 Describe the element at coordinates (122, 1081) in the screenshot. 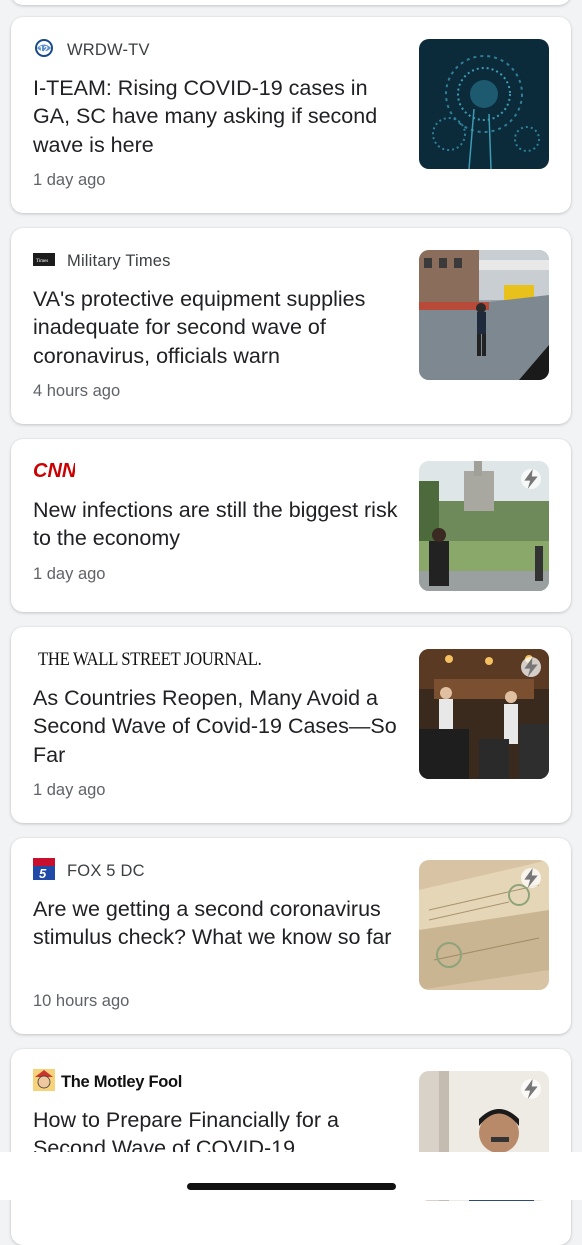

I see `source-name: The Motley Fool` at that location.